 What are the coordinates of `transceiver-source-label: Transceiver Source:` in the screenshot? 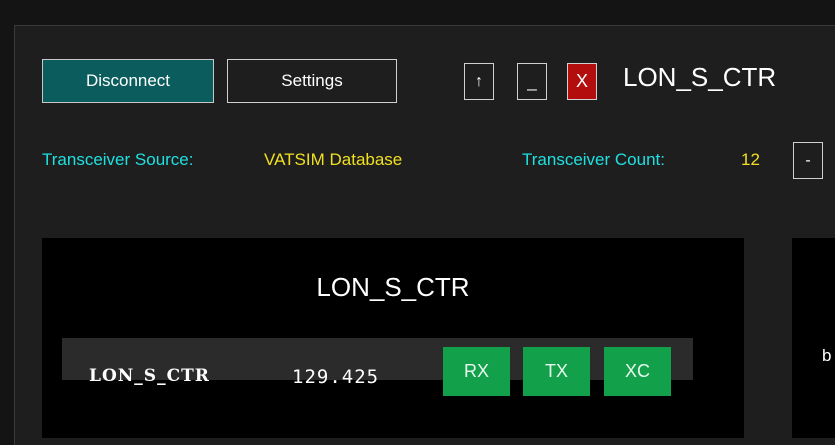 It's located at (118, 159).